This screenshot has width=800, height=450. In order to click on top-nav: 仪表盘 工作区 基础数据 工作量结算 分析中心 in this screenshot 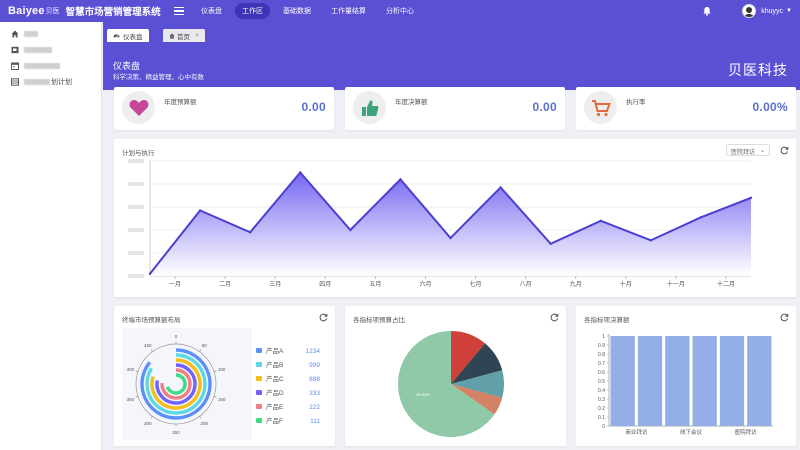, I will do `click(310, 11)`.